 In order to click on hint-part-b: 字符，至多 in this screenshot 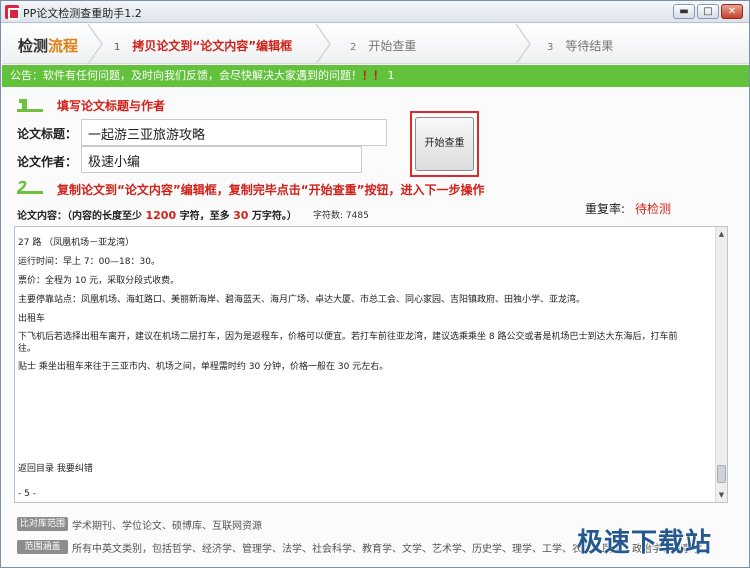, I will do `click(204, 216)`.